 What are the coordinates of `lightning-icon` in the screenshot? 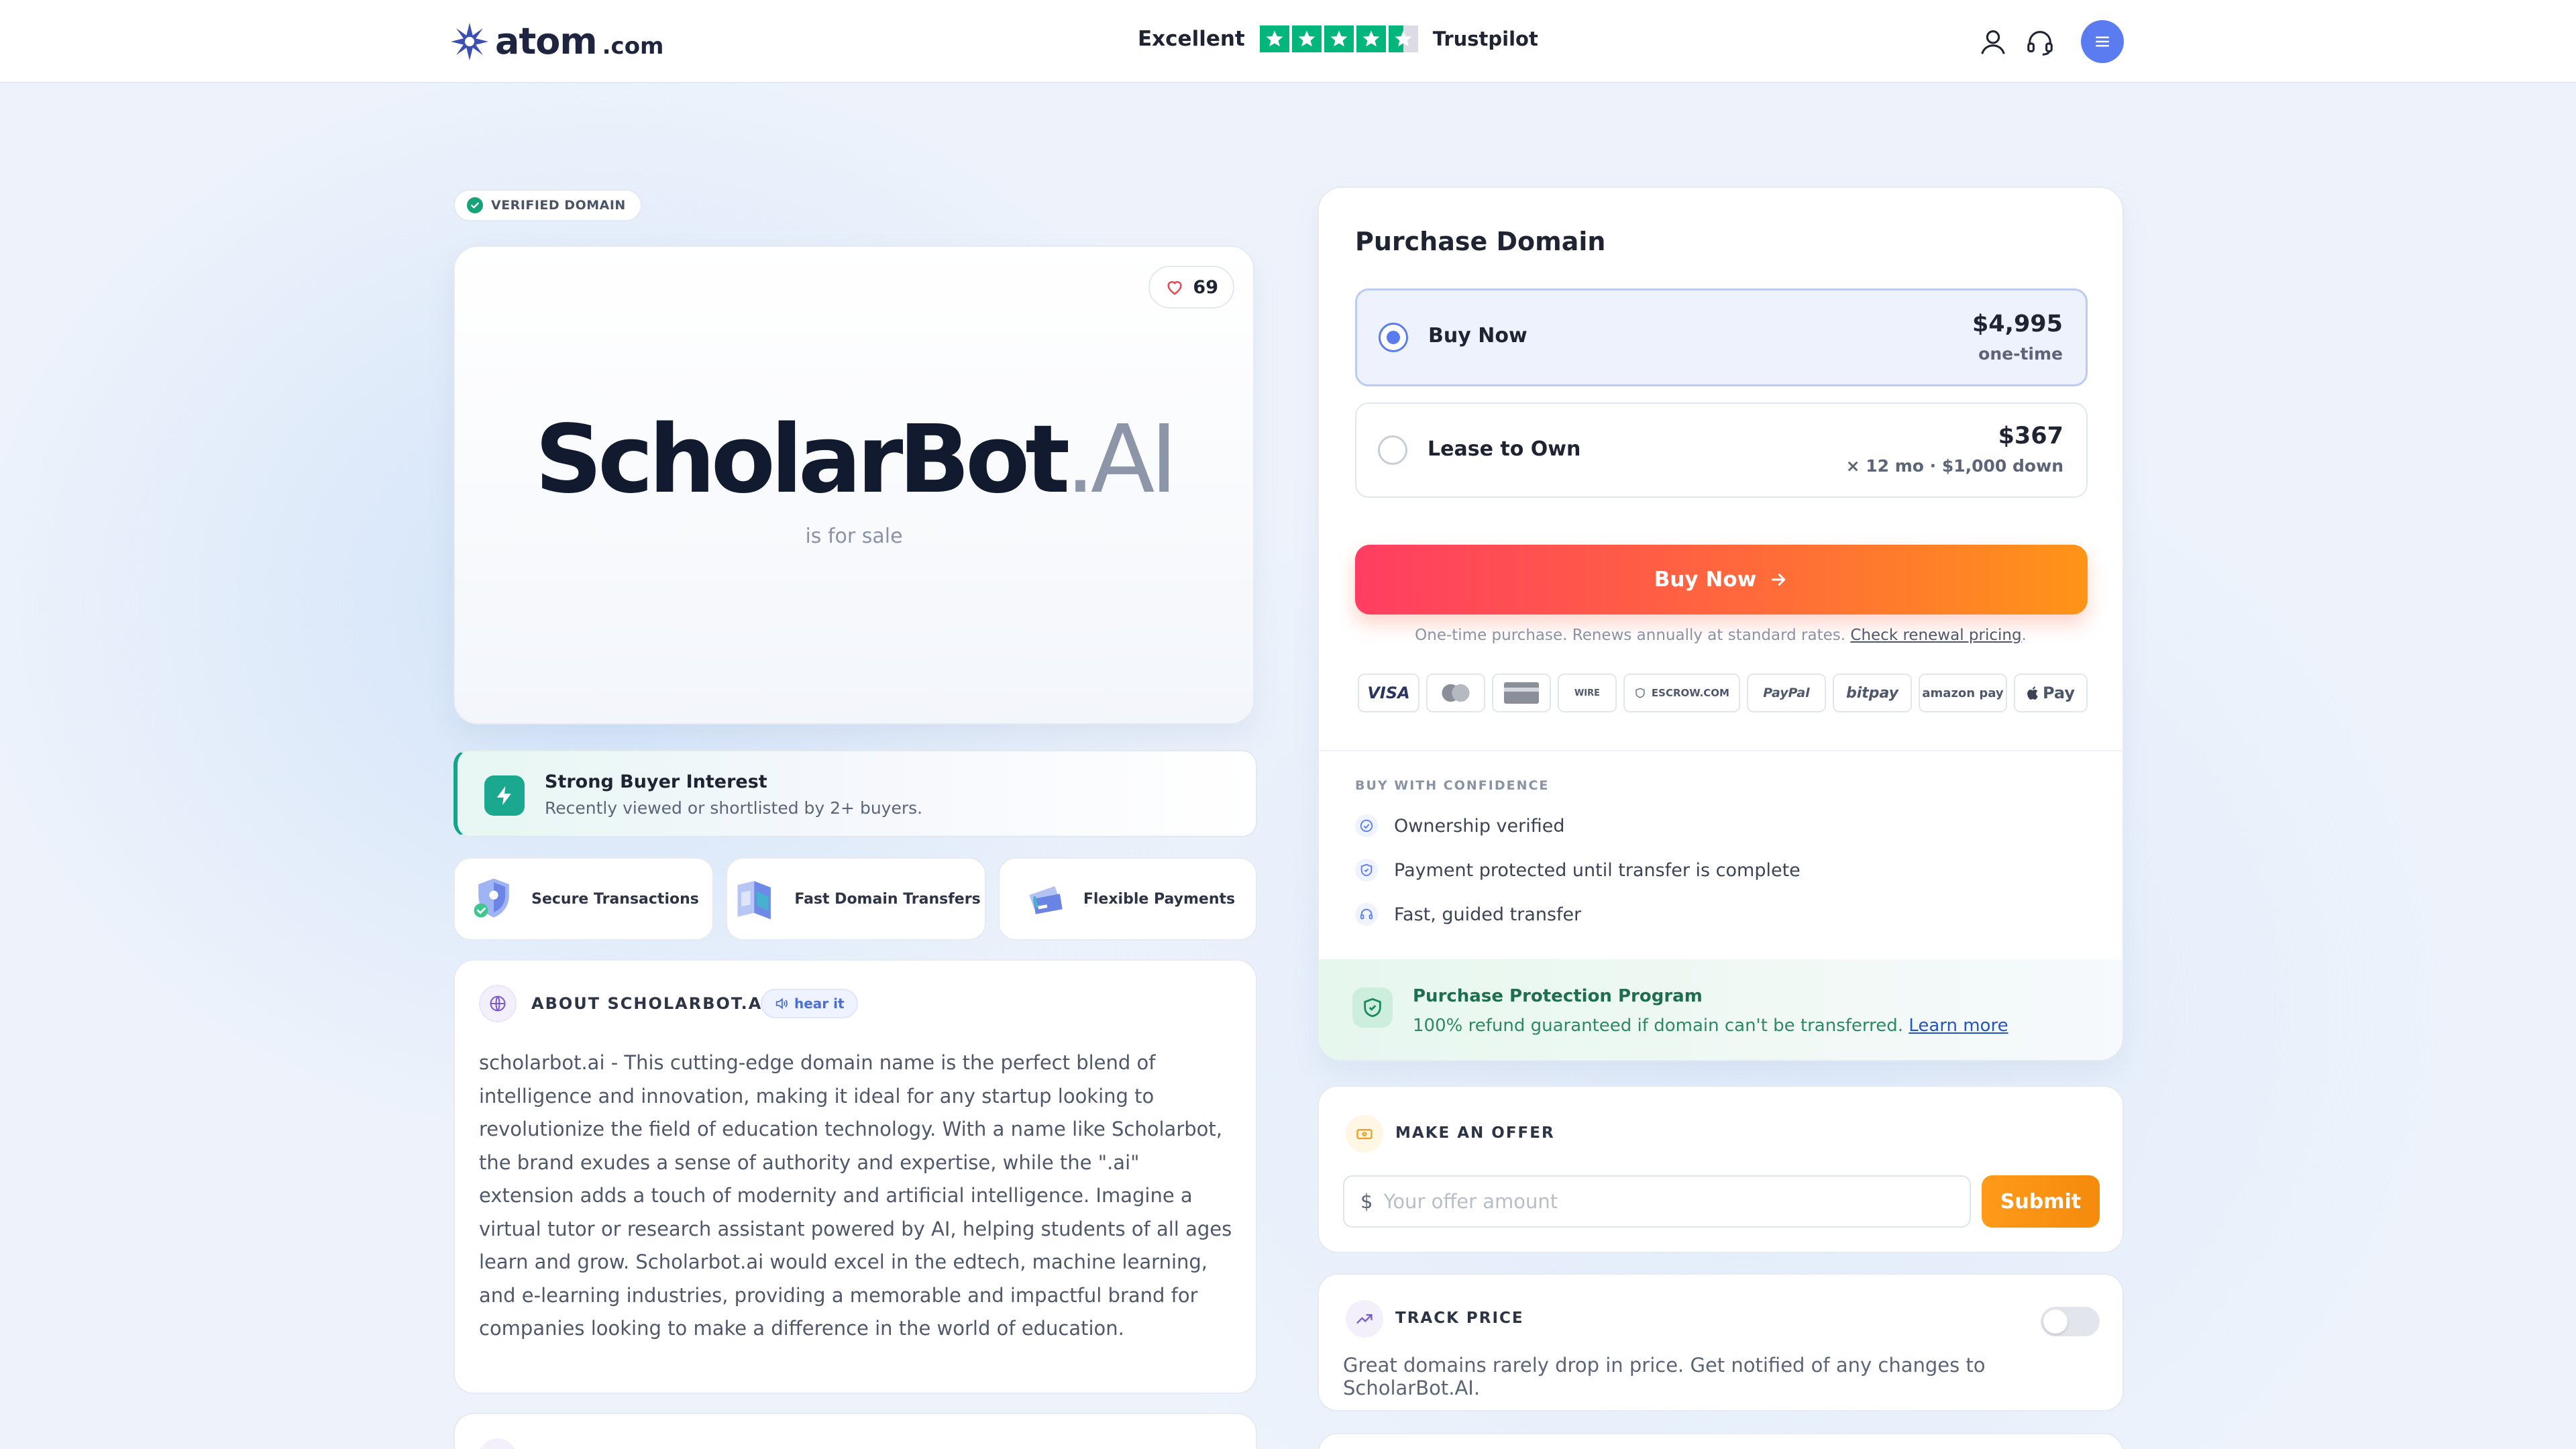 It's located at (504, 795).